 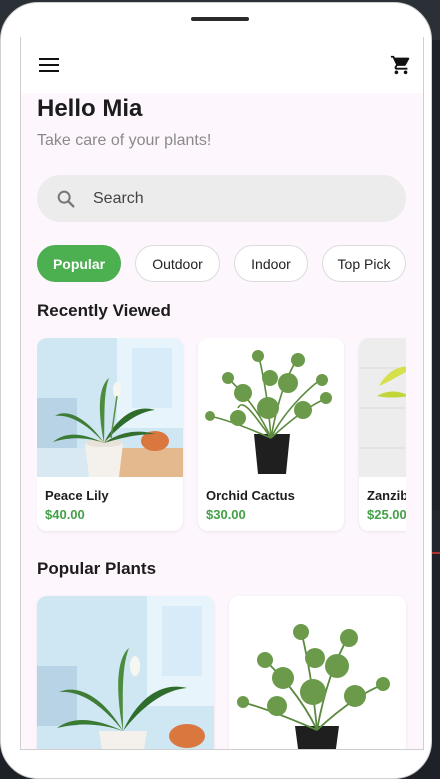 I want to click on category-chip-indoor: Indoor, so click(x=271, y=263).